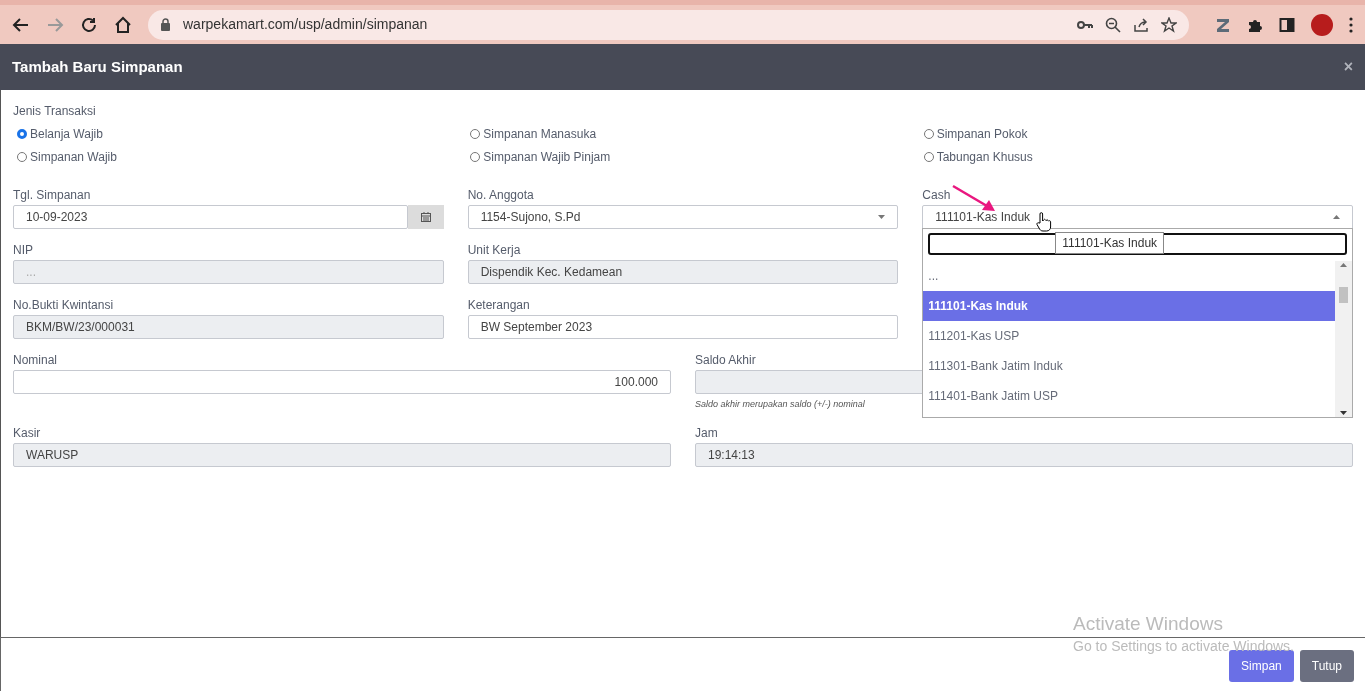  I want to click on input-field: 100.000, so click(342, 382).